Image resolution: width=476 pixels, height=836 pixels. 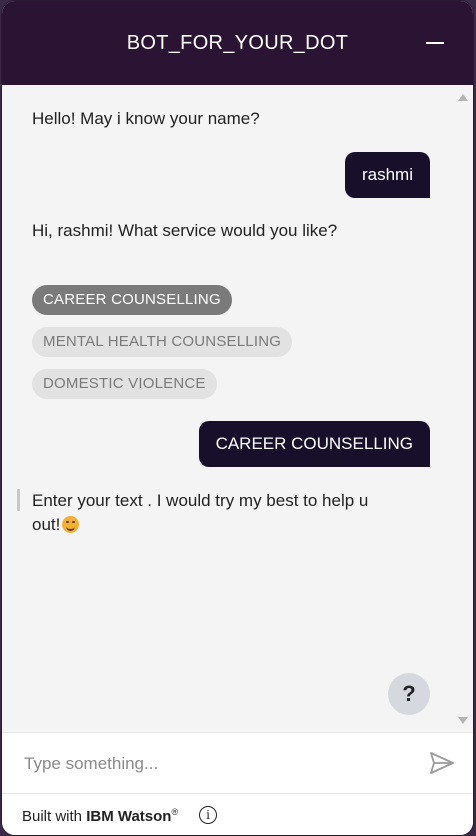 I want to click on minimize-icon, so click(x=435, y=43).